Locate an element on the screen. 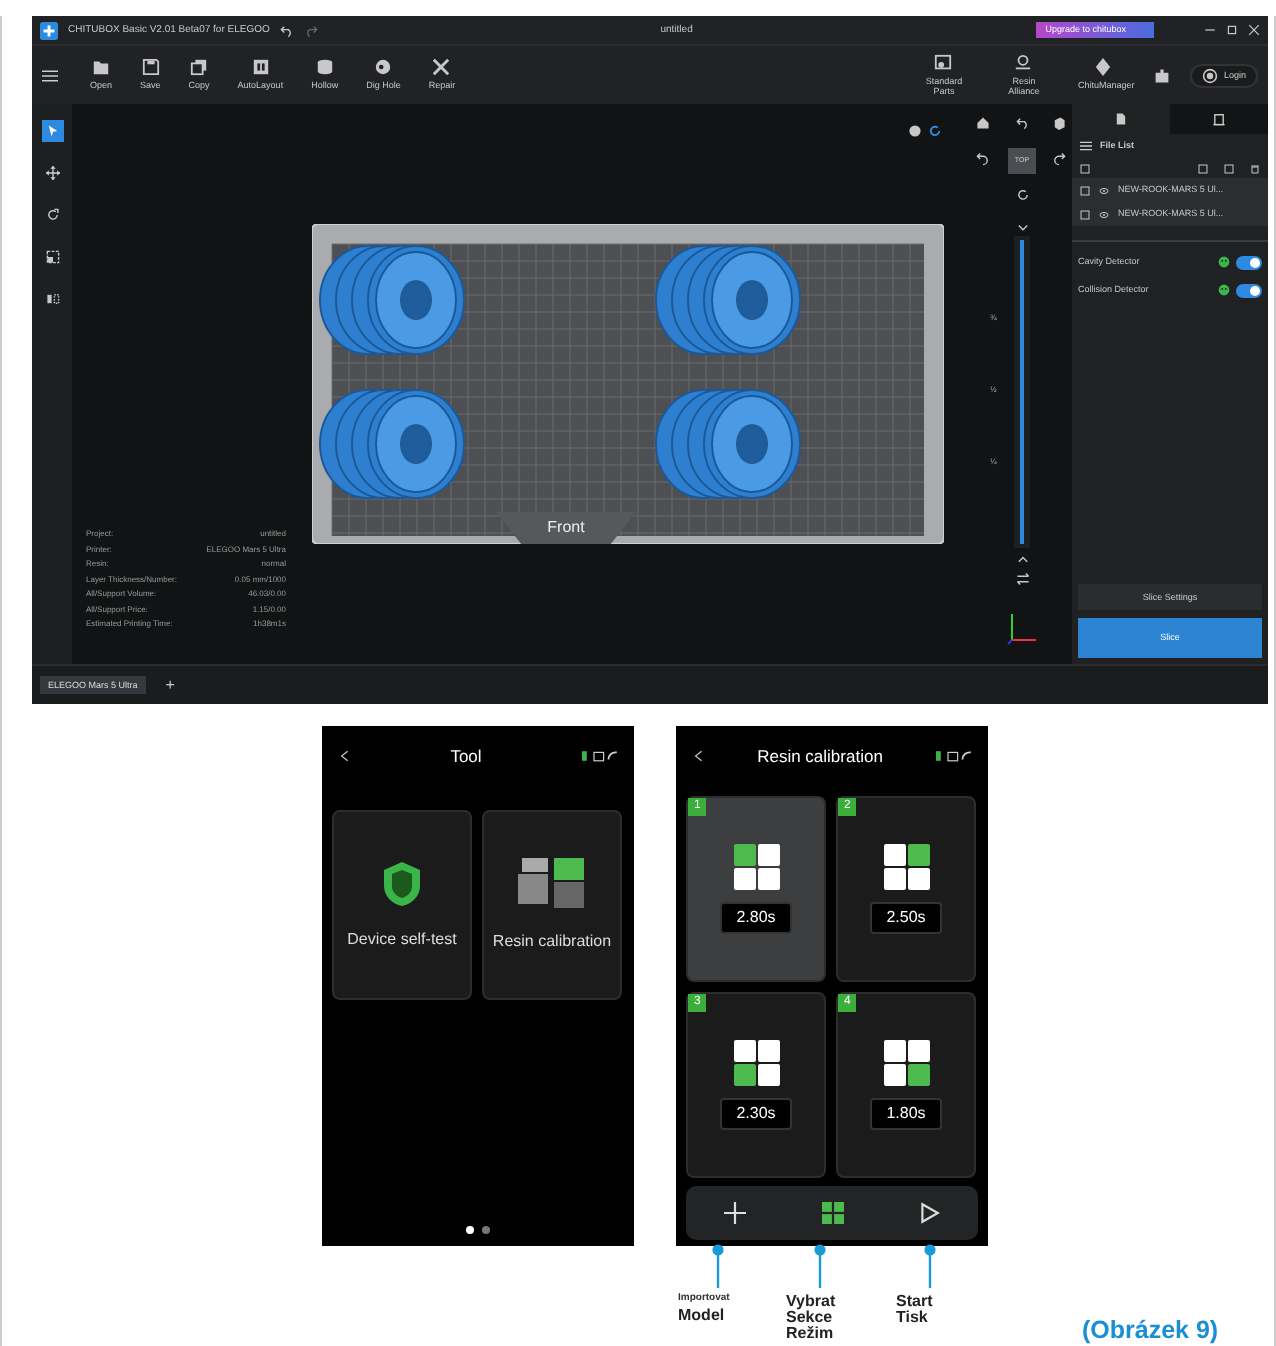  swap-icon is located at coordinates (1023, 579).